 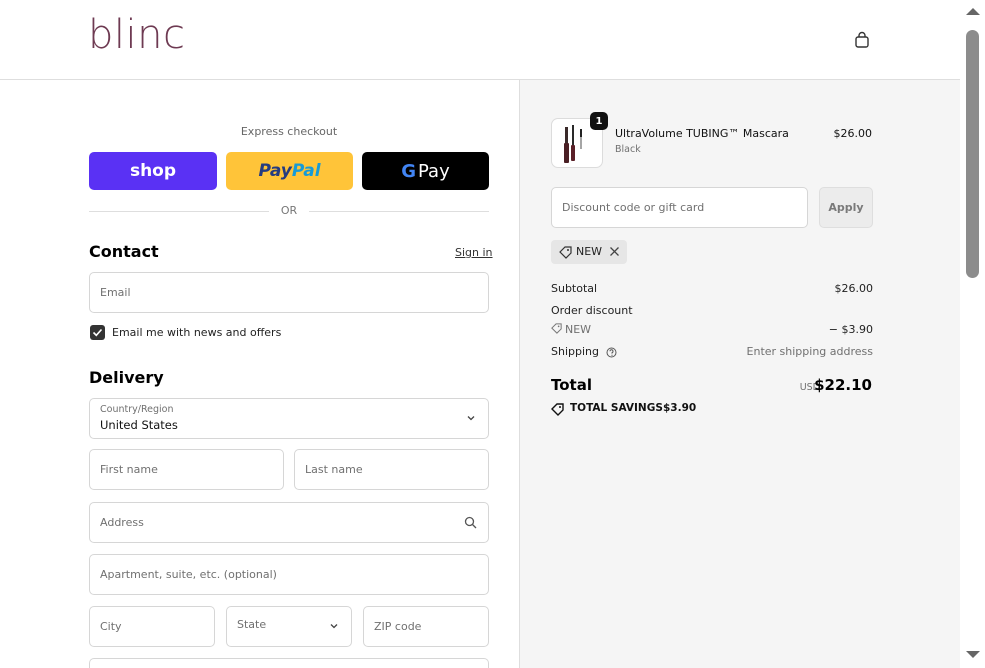 What do you see at coordinates (137, 409) in the screenshot?
I see `country-label: Country/Region` at bounding box center [137, 409].